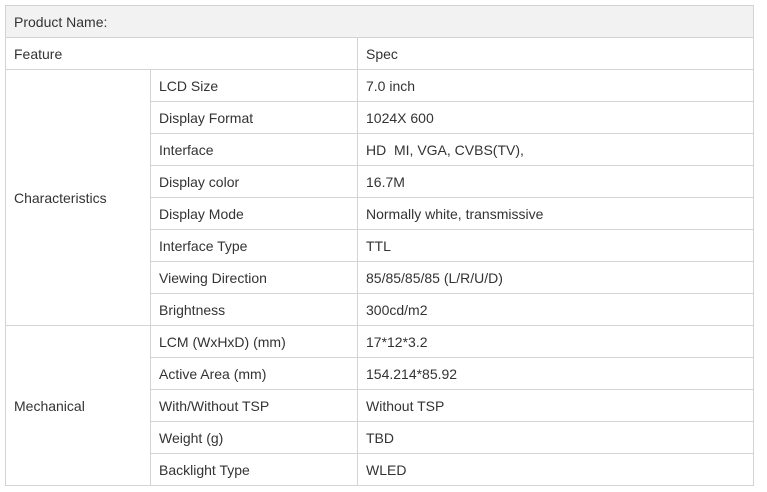 The width and height of the screenshot is (767, 492). Describe the element at coordinates (254, 469) in the screenshot. I see `feature-label: Backlight Type` at that location.